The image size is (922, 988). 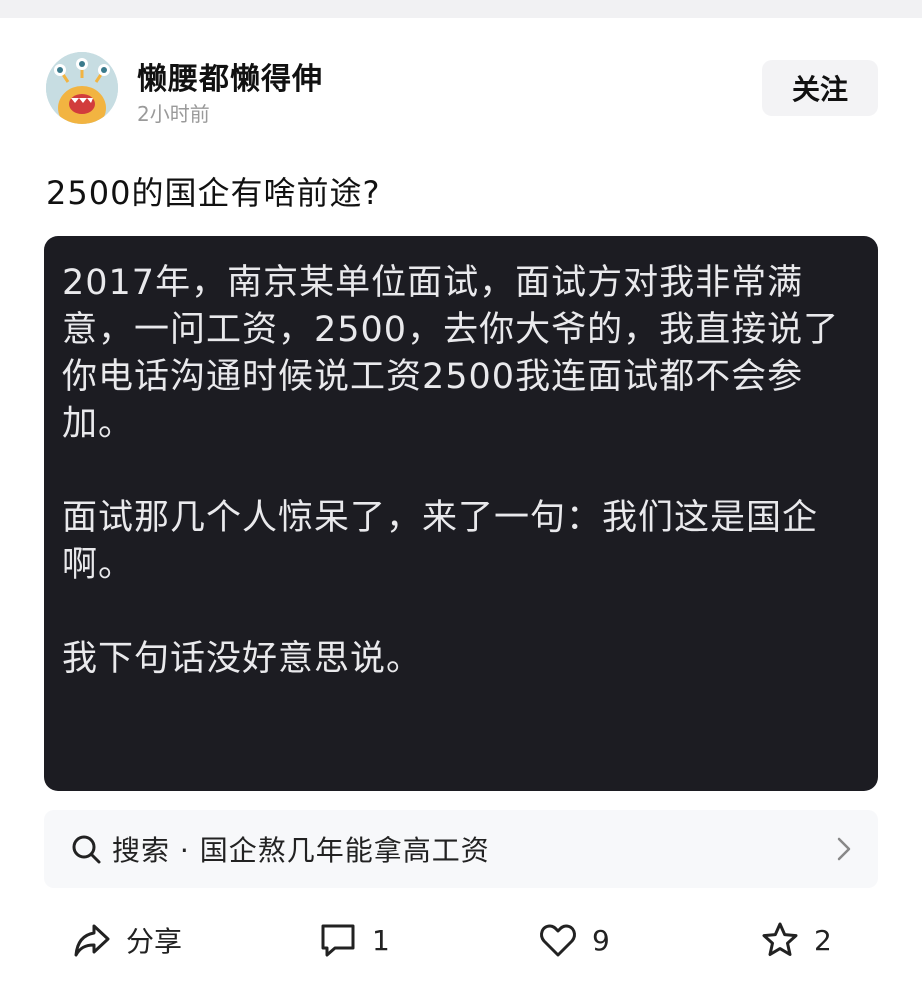 I want to click on star-icon, so click(x=780, y=939).